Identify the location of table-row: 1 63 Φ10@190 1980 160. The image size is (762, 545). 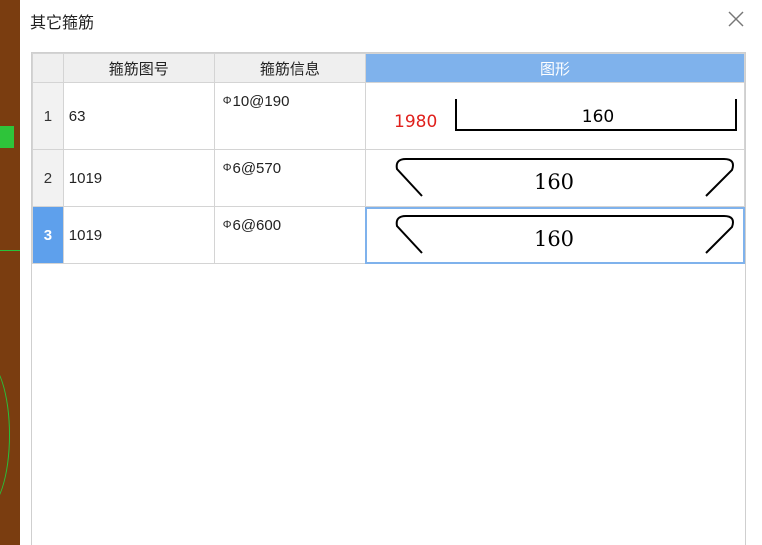
(389, 116).